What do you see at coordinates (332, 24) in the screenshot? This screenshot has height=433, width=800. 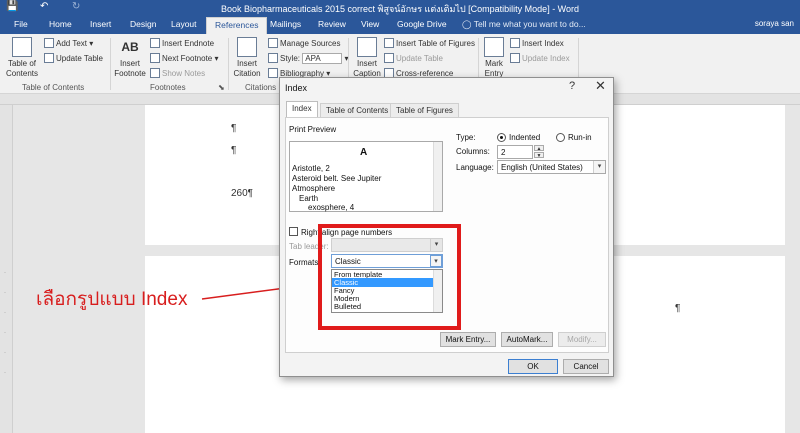 I see `tab-review: Review` at bounding box center [332, 24].